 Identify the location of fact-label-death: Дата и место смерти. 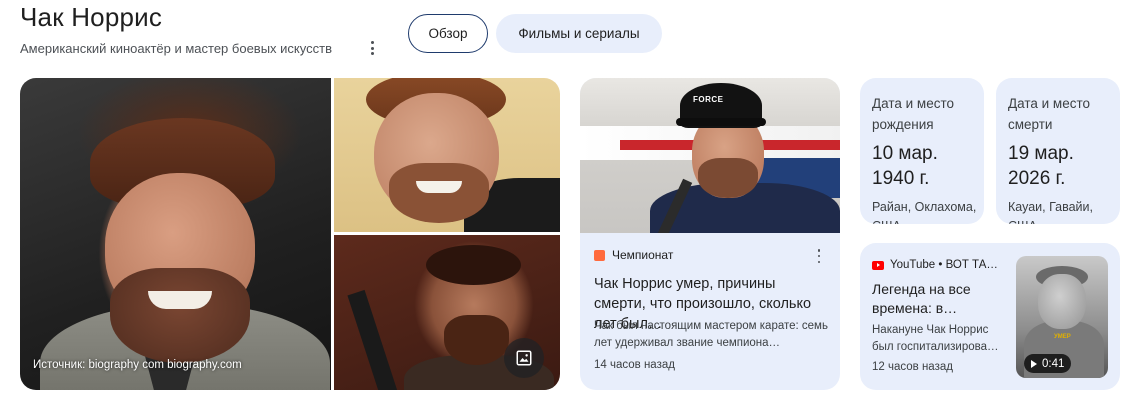
(1049, 114).